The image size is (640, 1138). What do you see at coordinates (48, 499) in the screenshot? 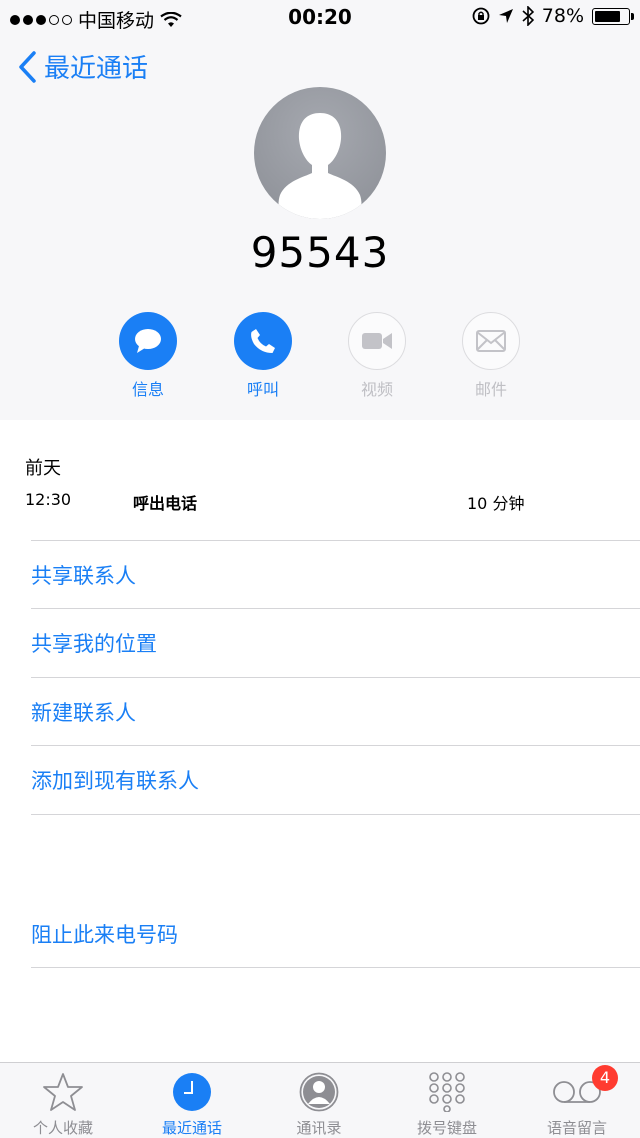
I see `call-time: 12:30` at bounding box center [48, 499].